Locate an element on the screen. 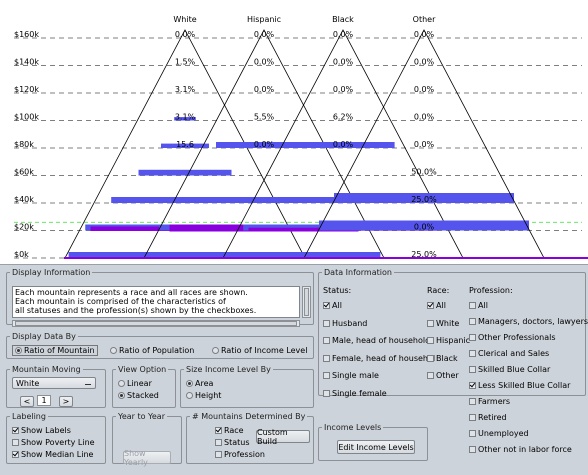 Image resolution: width=588 pixels, height=475 pixels. profession-checkbox: Other Professionals is located at coordinates (512, 337).